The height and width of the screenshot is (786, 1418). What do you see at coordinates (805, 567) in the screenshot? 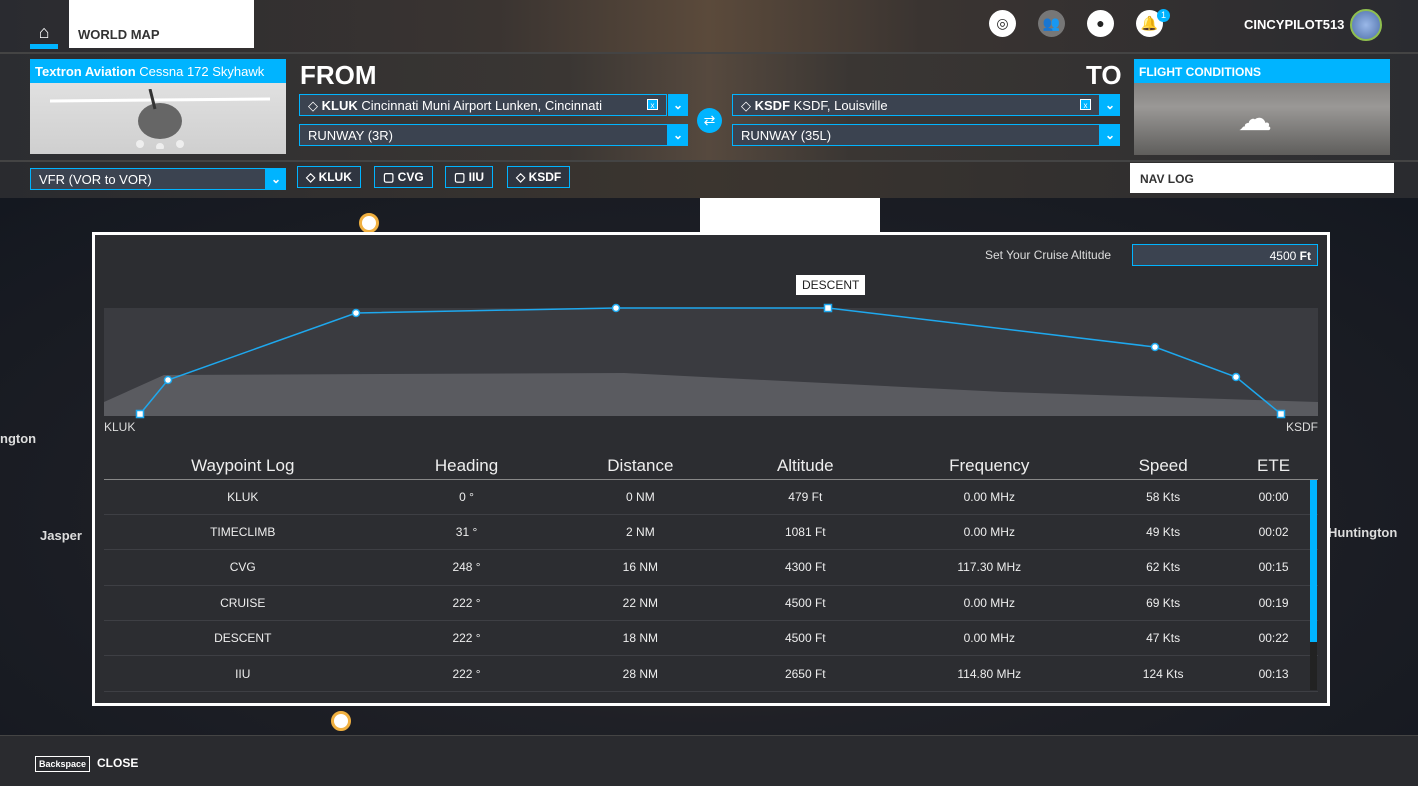
I see `table-cell: 4300 Ft` at bounding box center [805, 567].